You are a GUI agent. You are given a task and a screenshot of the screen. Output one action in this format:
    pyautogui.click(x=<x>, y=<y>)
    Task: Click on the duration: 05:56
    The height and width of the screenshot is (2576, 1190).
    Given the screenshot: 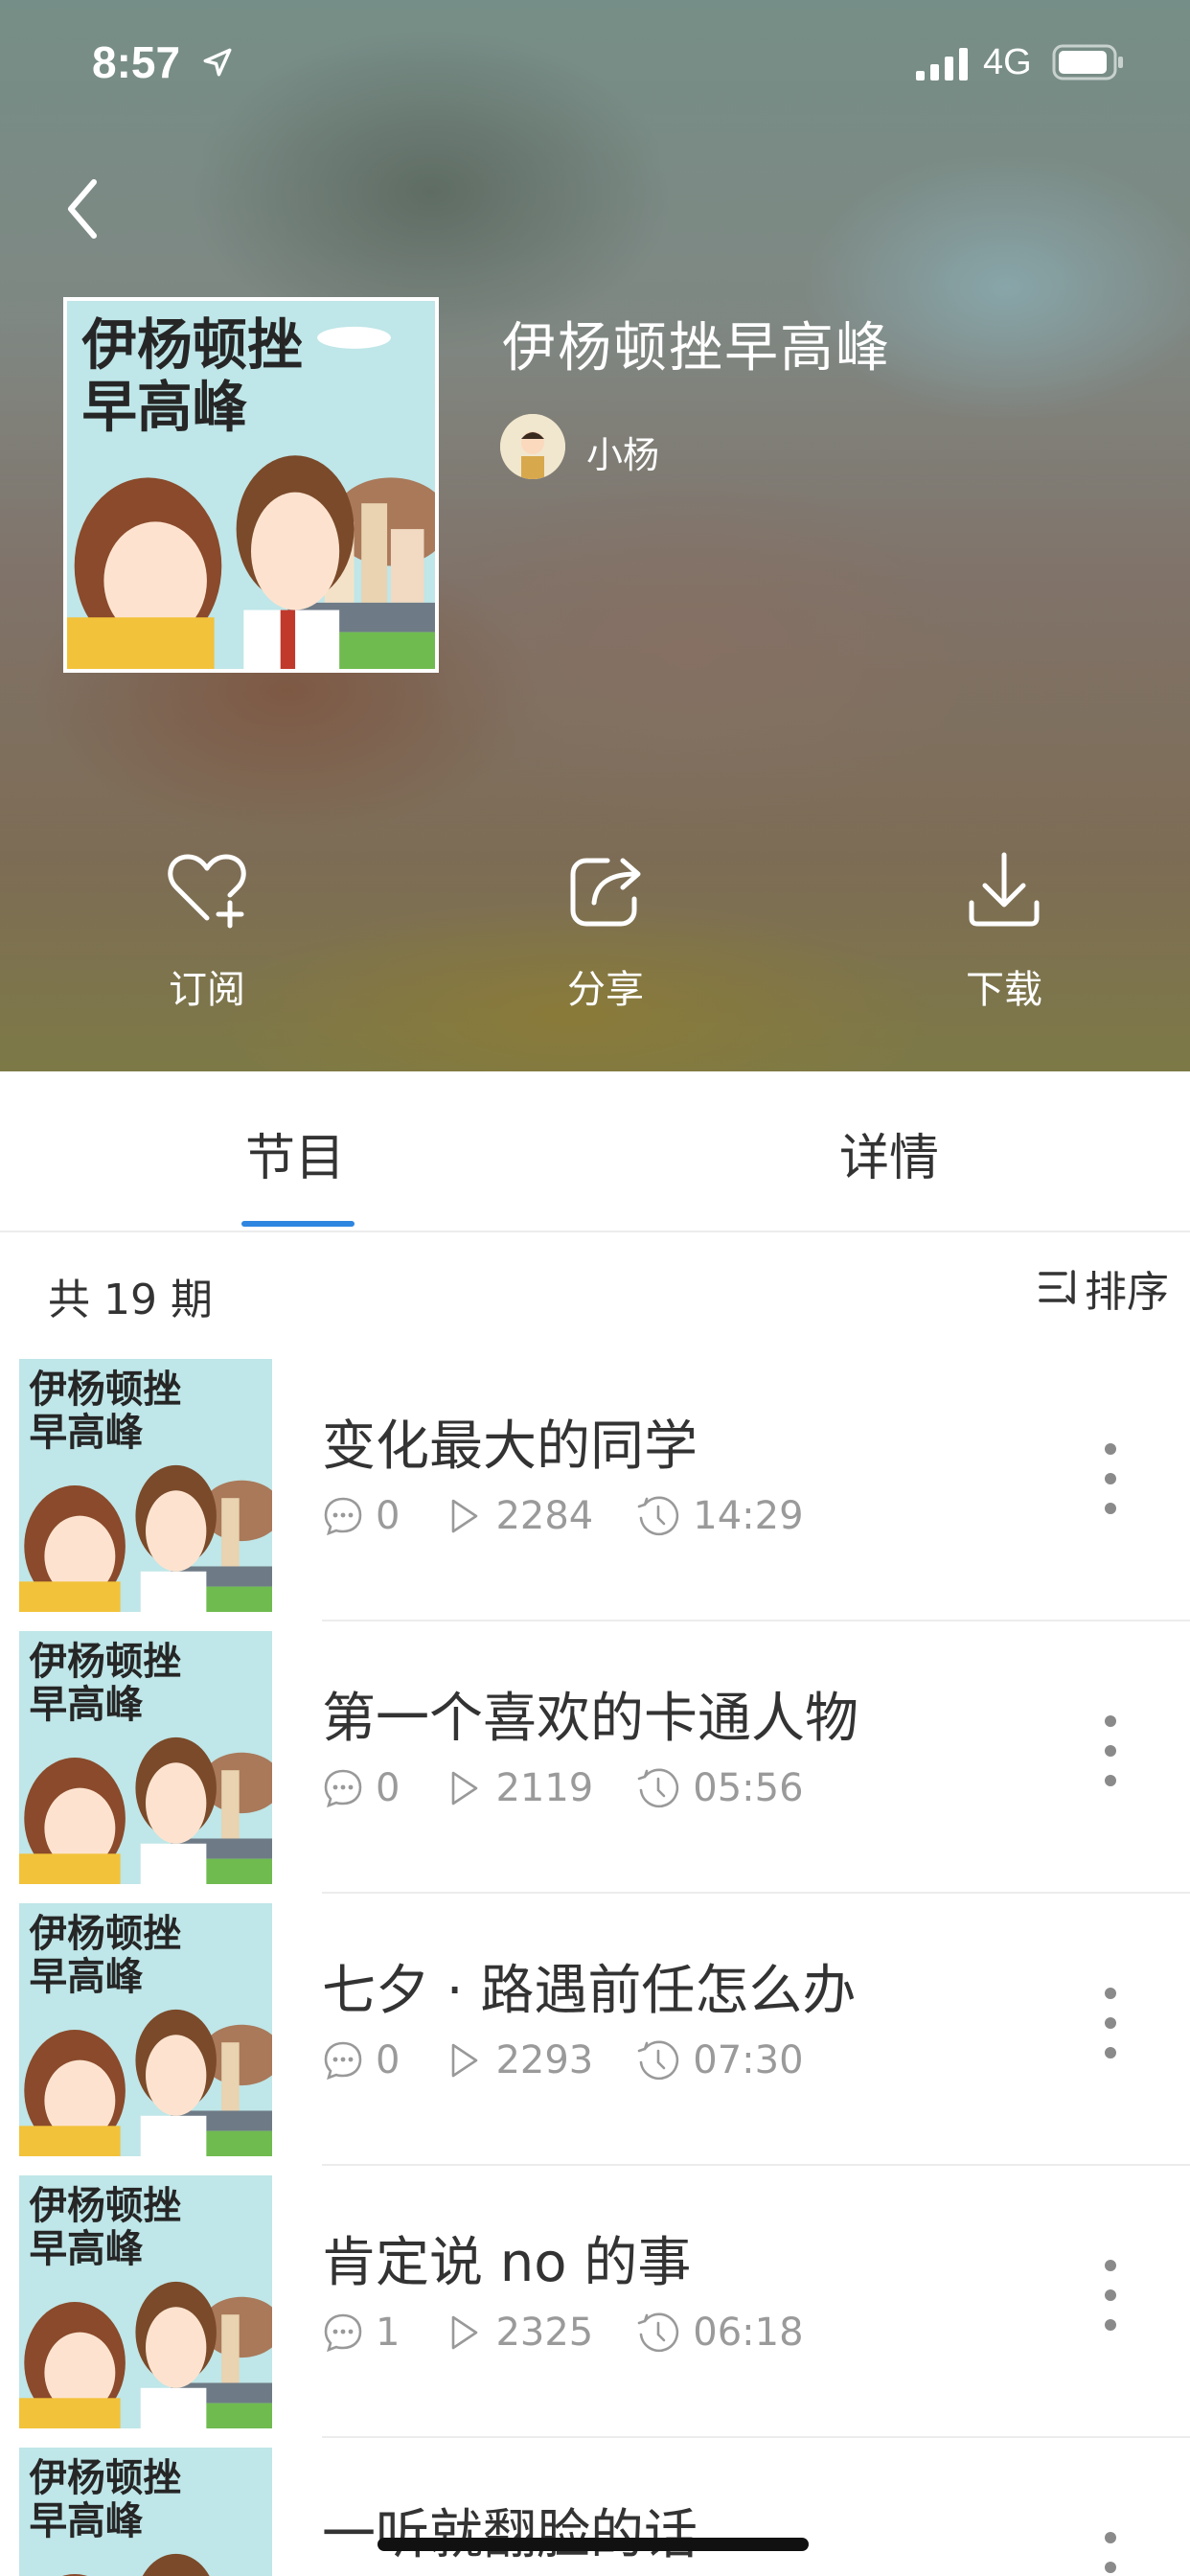 What is the action you would take?
    pyautogui.click(x=719, y=1788)
    